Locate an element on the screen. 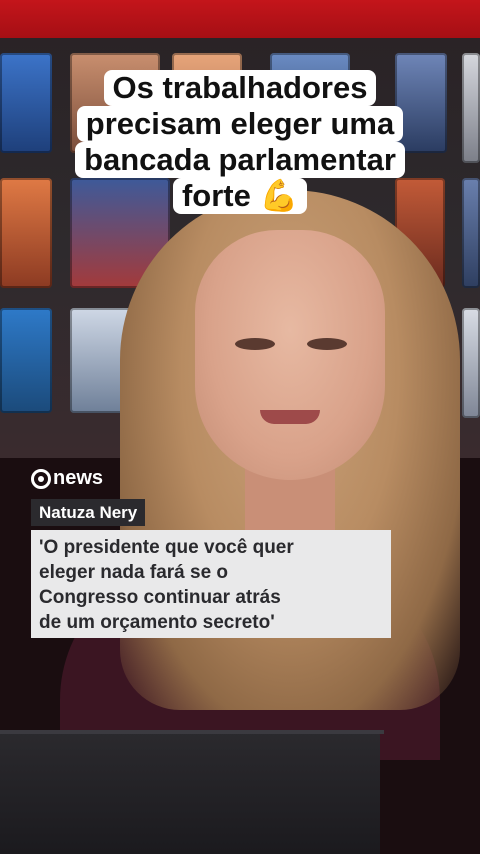 This screenshot has width=480, height=854. quote-line: eleger nada fará se o is located at coordinates (134, 572).